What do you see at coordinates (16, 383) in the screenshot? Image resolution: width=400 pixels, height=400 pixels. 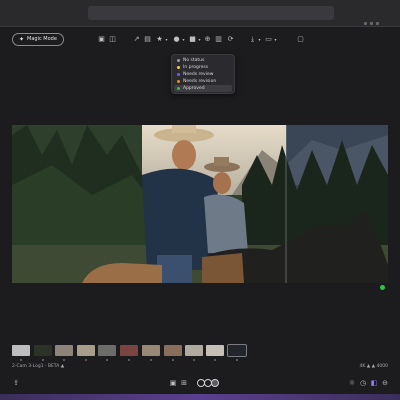 I see `upload-icon: ⇪` at bounding box center [16, 383].